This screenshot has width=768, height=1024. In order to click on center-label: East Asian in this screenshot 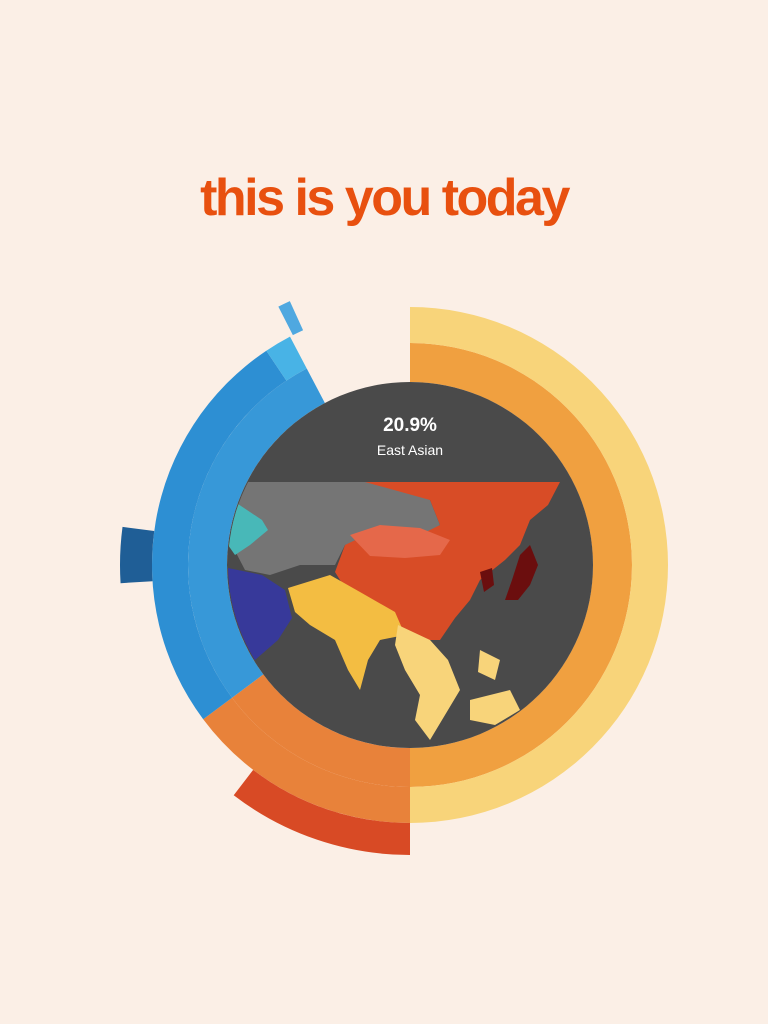, I will do `click(410, 450)`.